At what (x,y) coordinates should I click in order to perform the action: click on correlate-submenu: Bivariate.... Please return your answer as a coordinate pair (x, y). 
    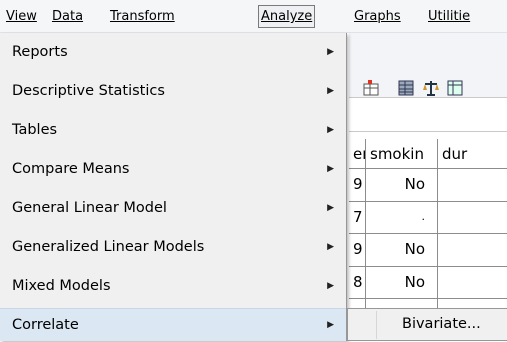
    Looking at the image, I should click on (427, 324).